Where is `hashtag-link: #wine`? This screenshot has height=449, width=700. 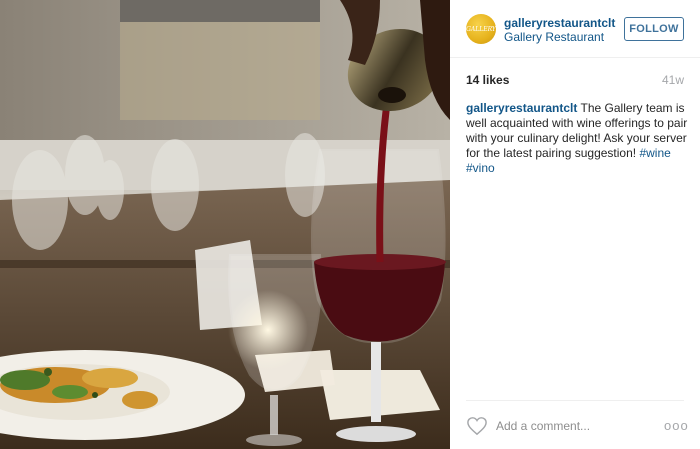 hashtag-link: #wine is located at coordinates (654, 153).